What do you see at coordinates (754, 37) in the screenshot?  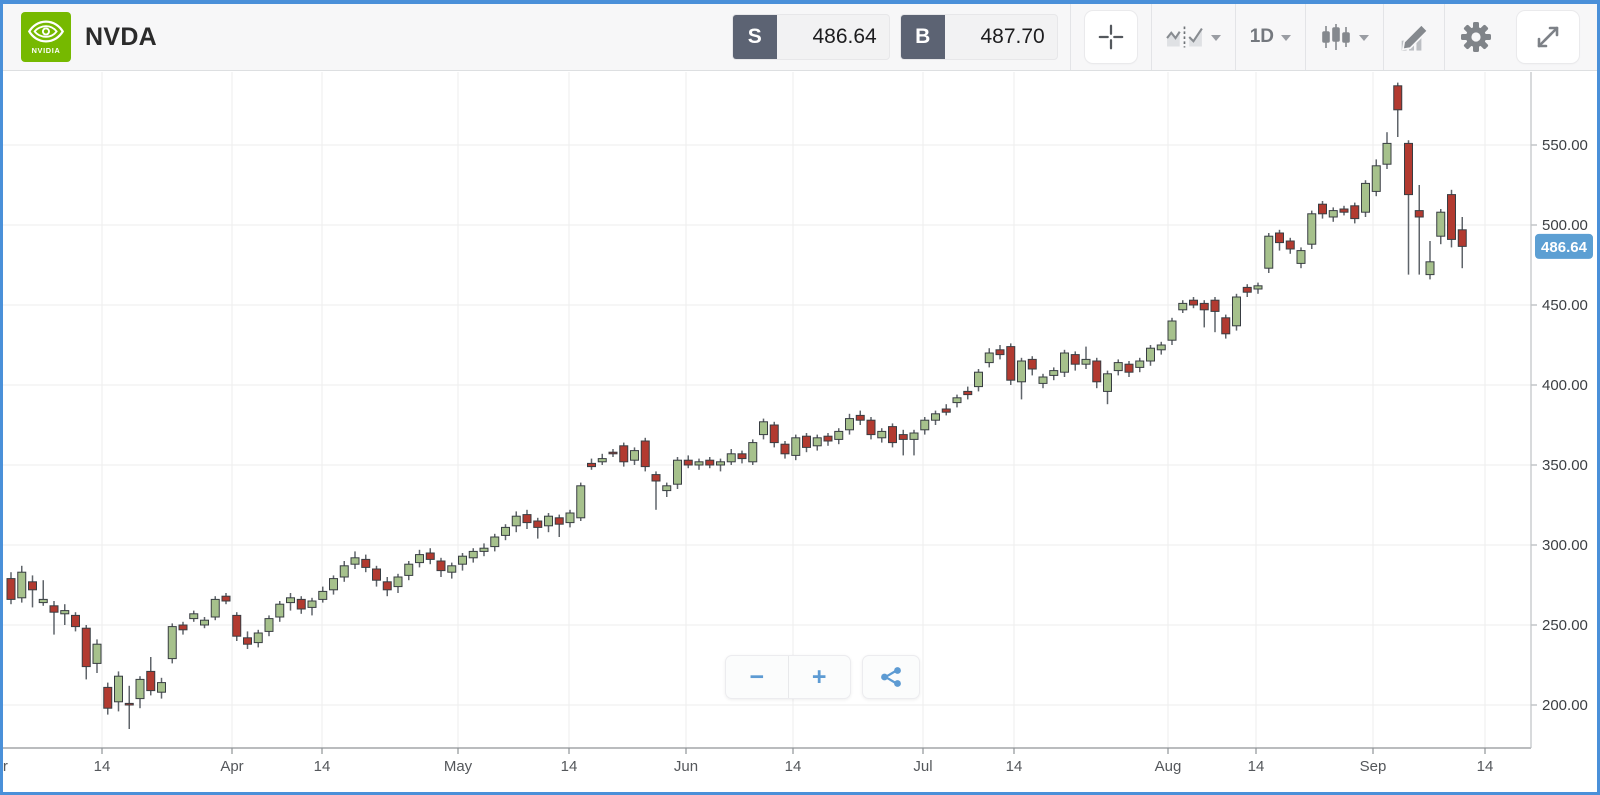 I see `sell-badge: S` at bounding box center [754, 37].